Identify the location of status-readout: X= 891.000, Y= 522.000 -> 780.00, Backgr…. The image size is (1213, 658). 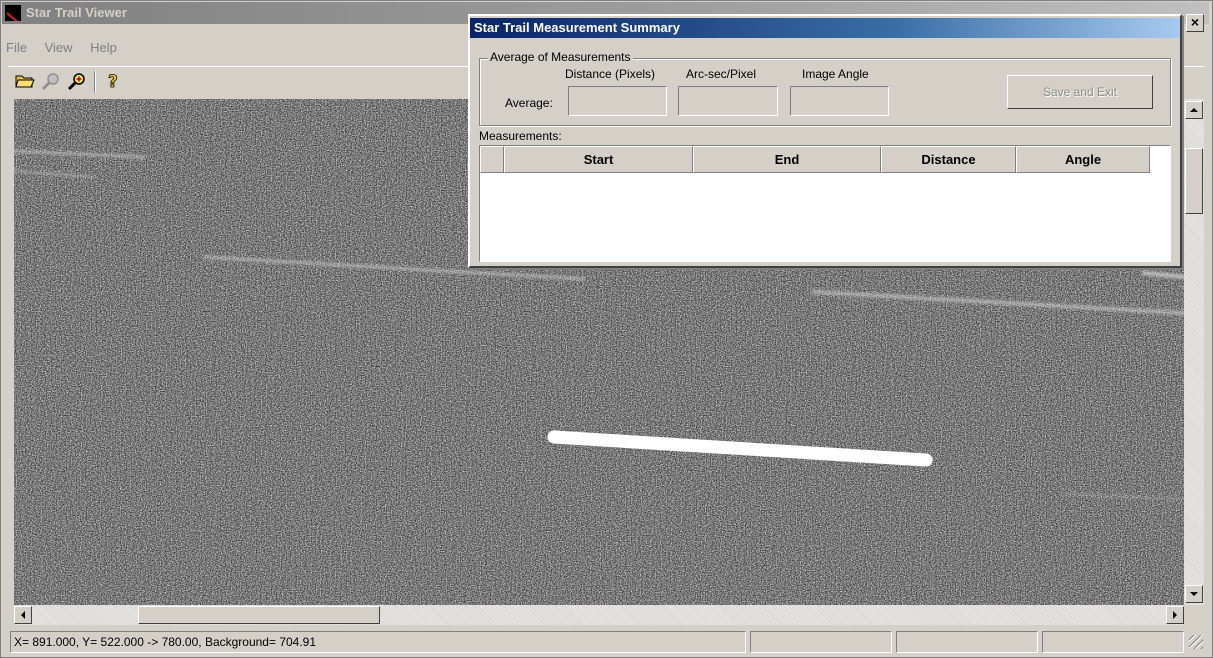
(378, 642).